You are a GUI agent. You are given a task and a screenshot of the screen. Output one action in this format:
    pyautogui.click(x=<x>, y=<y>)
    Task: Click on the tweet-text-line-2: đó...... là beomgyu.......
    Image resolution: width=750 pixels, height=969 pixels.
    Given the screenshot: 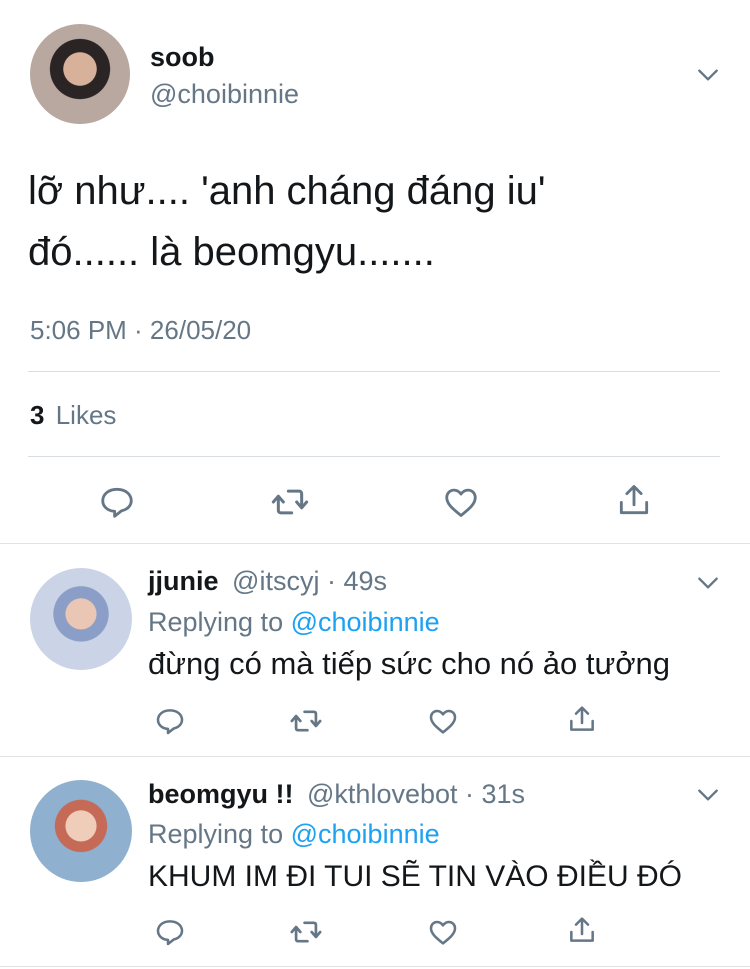 What is the action you would take?
    pyautogui.click(x=231, y=252)
    